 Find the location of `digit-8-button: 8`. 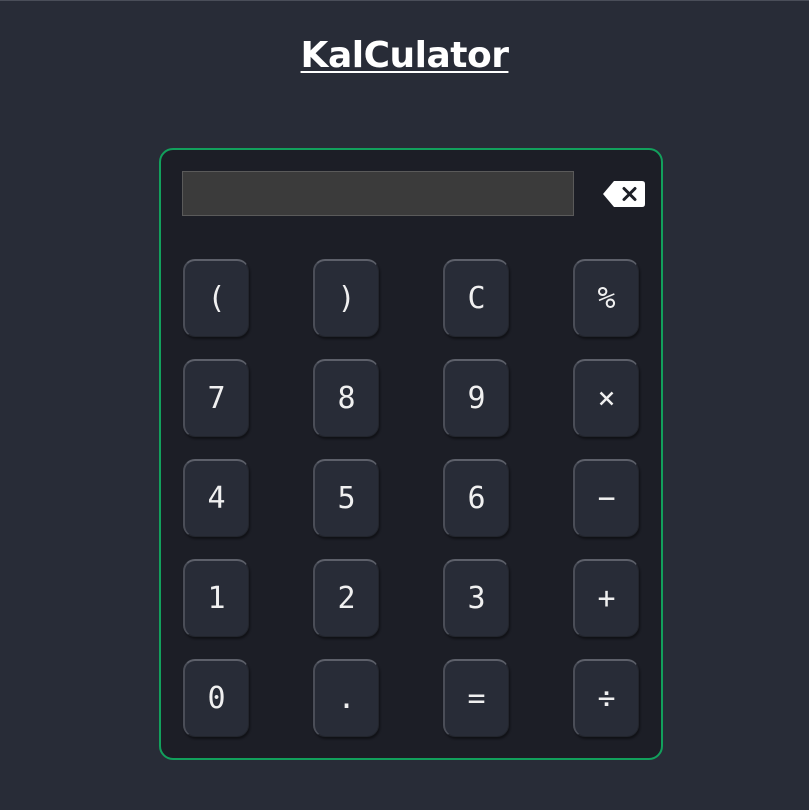

digit-8-button: 8 is located at coordinates (346, 398).